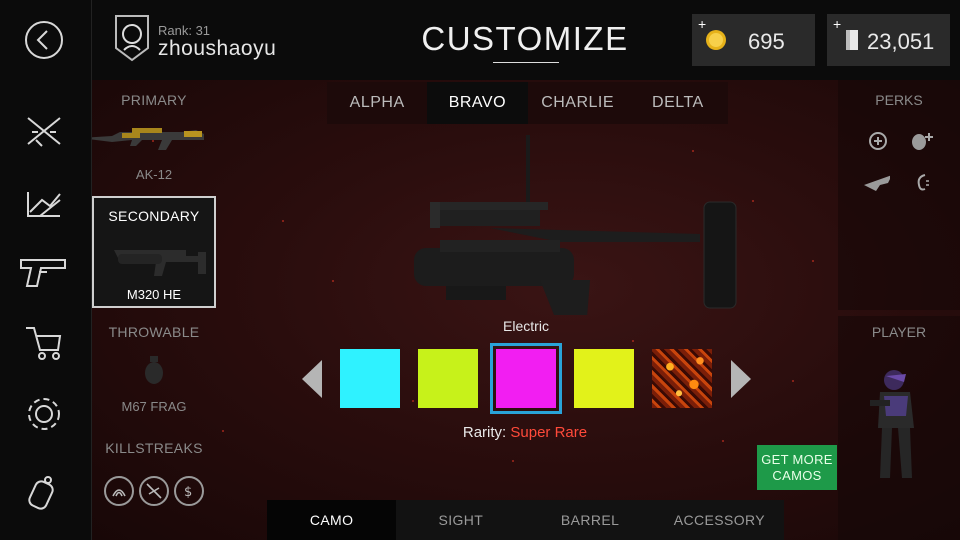 This screenshot has height=540, width=960. What do you see at coordinates (154, 216) in the screenshot?
I see `secondary-label: SECONDARY` at bounding box center [154, 216].